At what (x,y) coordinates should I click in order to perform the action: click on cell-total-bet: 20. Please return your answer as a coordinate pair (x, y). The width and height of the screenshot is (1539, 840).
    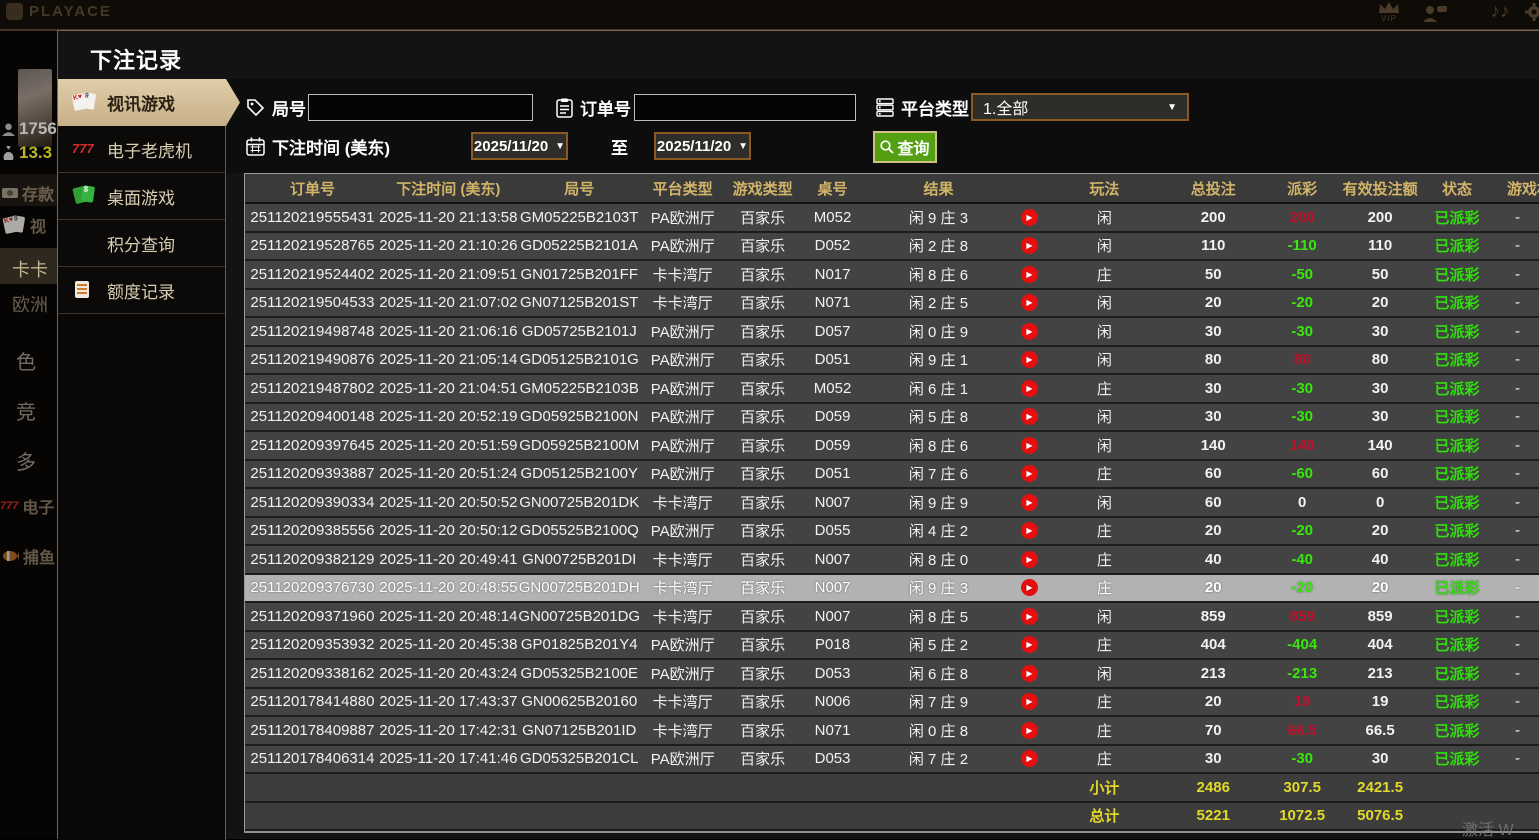
    Looking at the image, I should click on (1213, 702).